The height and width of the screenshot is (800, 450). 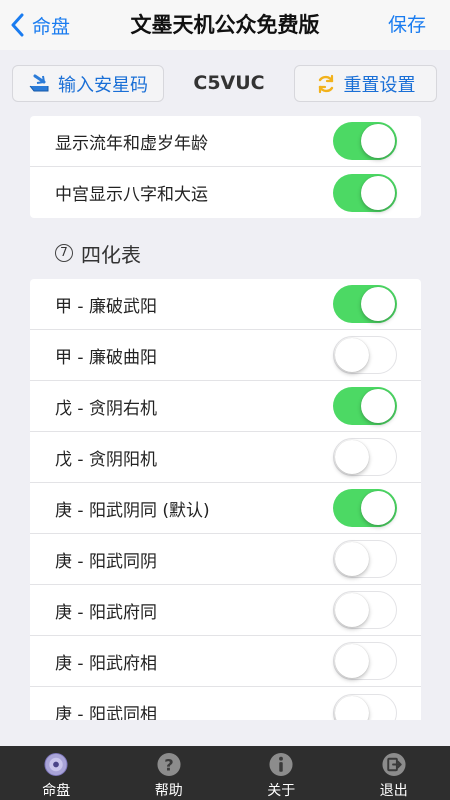 I want to click on tab-help: ? 帮助, so click(x=169, y=773).